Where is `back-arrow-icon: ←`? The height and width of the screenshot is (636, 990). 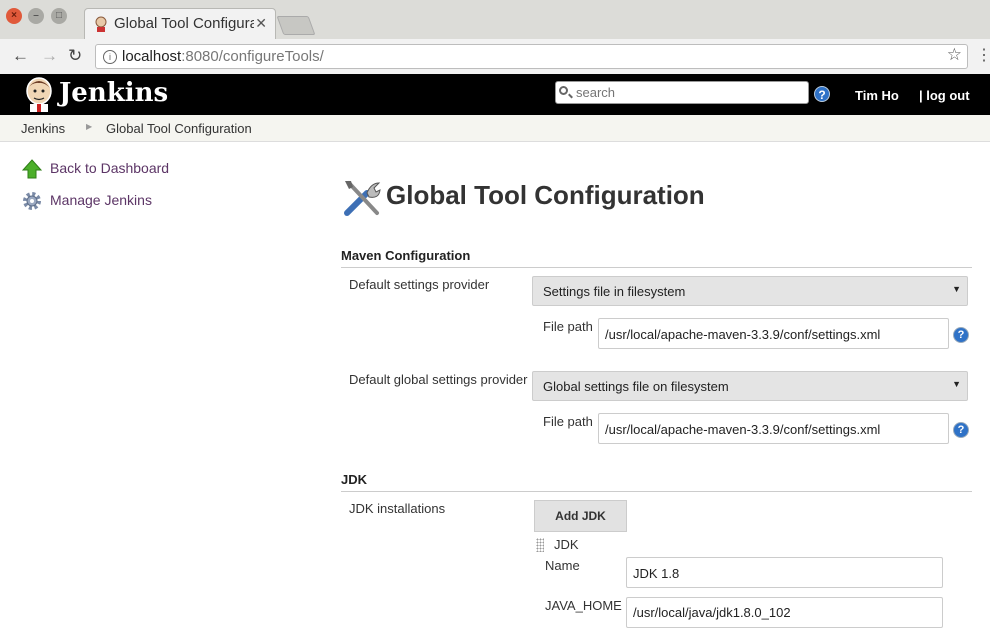
back-arrow-icon: ← is located at coordinates (20, 56).